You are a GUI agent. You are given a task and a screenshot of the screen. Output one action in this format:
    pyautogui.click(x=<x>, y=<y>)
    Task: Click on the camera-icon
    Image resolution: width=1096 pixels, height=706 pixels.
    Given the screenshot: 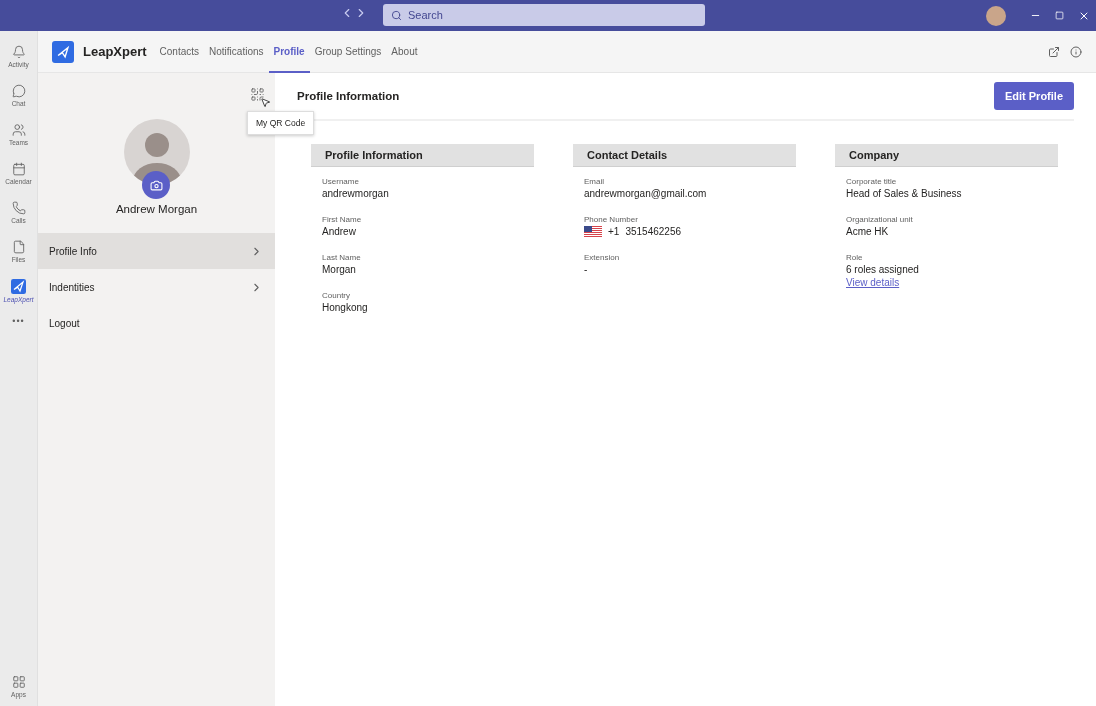 What is the action you would take?
    pyautogui.click(x=156, y=185)
    